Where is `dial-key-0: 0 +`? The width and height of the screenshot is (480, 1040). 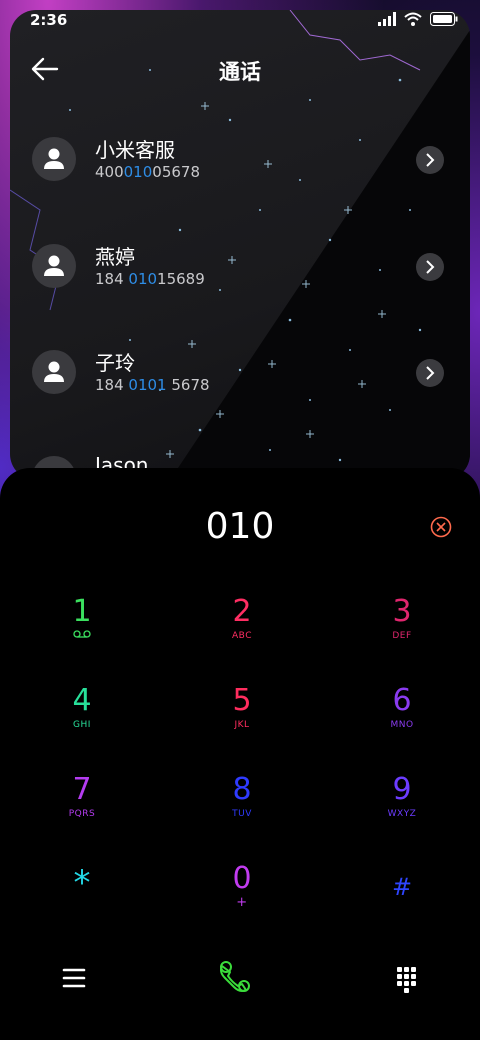
dial-key-0: 0 + is located at coordinates (242, 897).